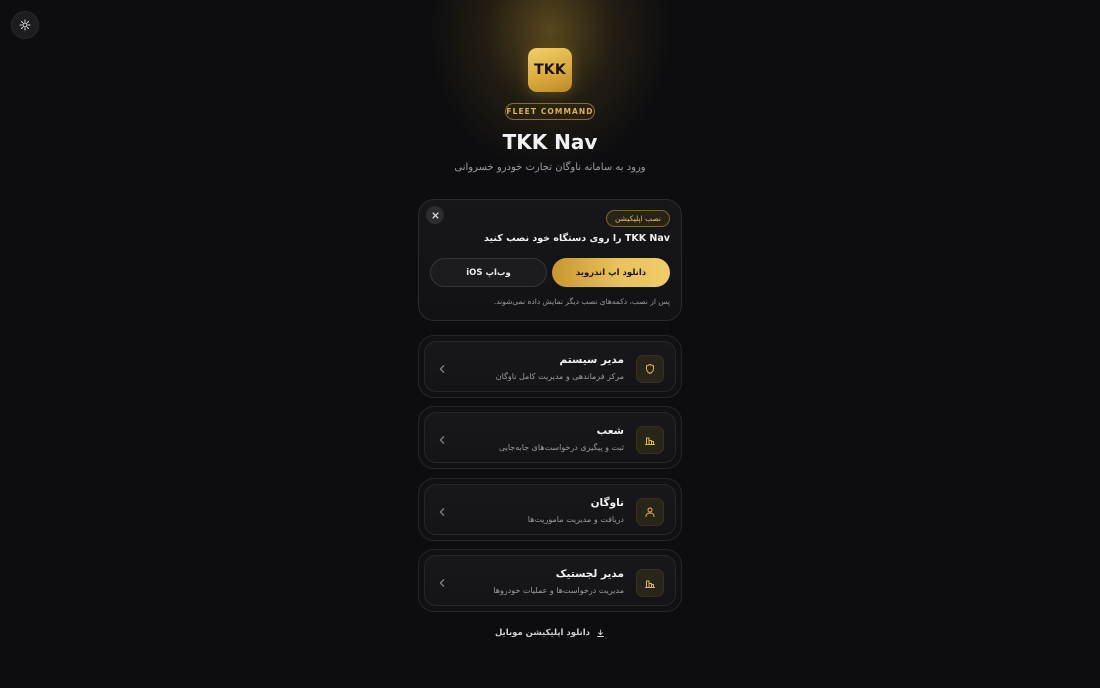 The width and height of the screenshot is (1100, 688). What do you see at coordinates (600, 633) in the screenshot?
I see `download-icon` at bounding box center [600, 633].